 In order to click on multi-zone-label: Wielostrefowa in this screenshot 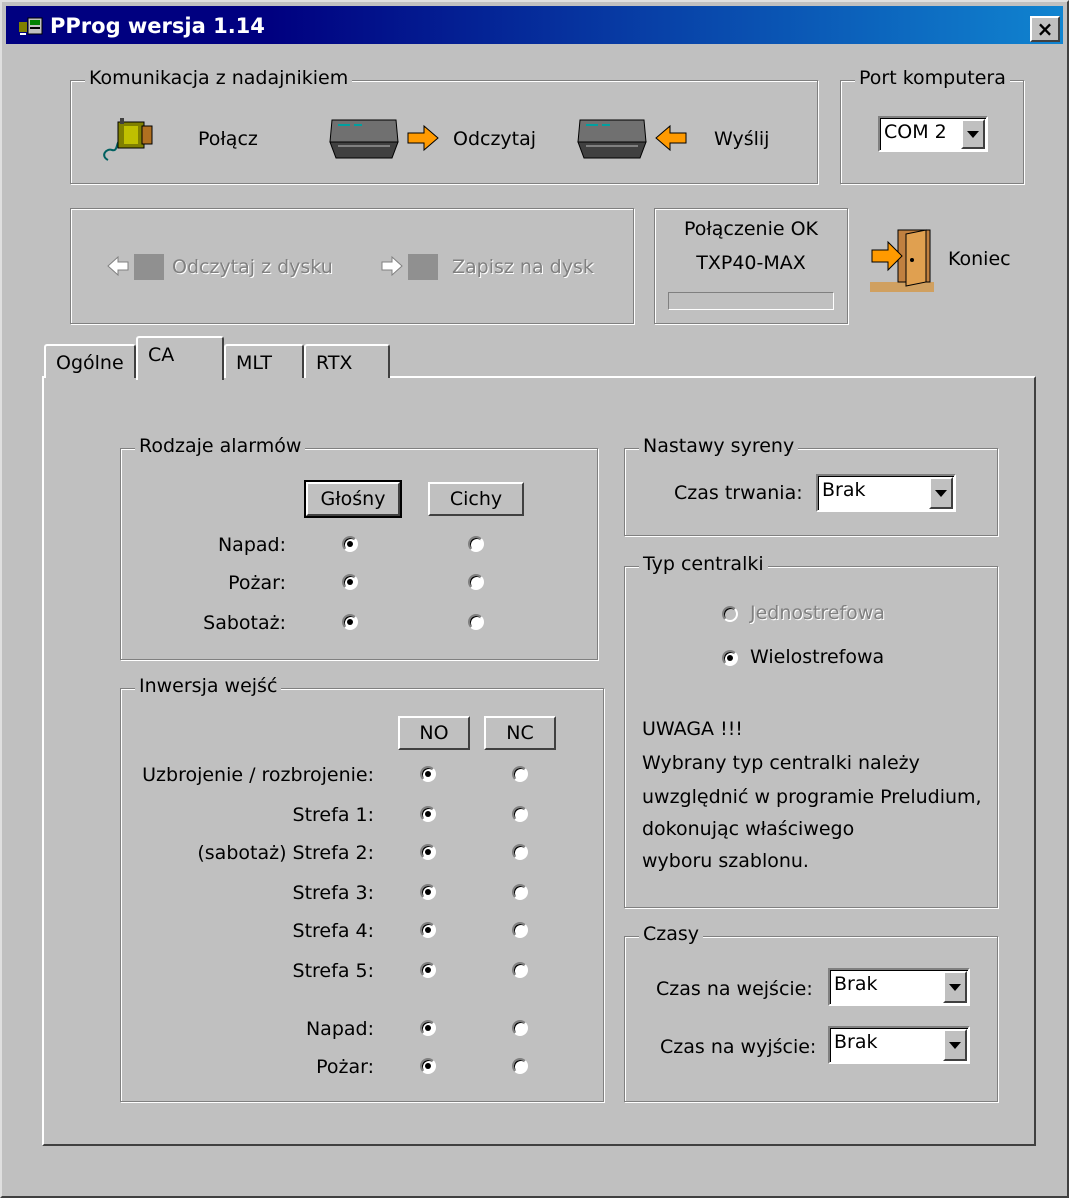, I will do `click(817, 657)`.